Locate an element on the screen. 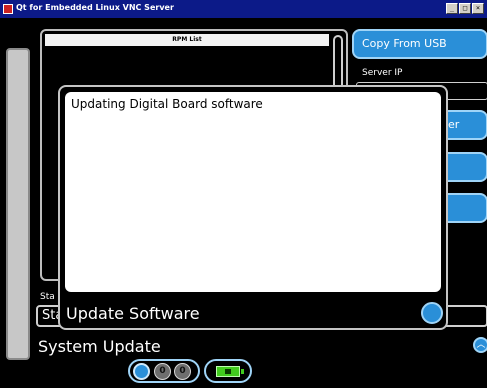  dialog-title: Update Software is located at coordinates (133, 313).